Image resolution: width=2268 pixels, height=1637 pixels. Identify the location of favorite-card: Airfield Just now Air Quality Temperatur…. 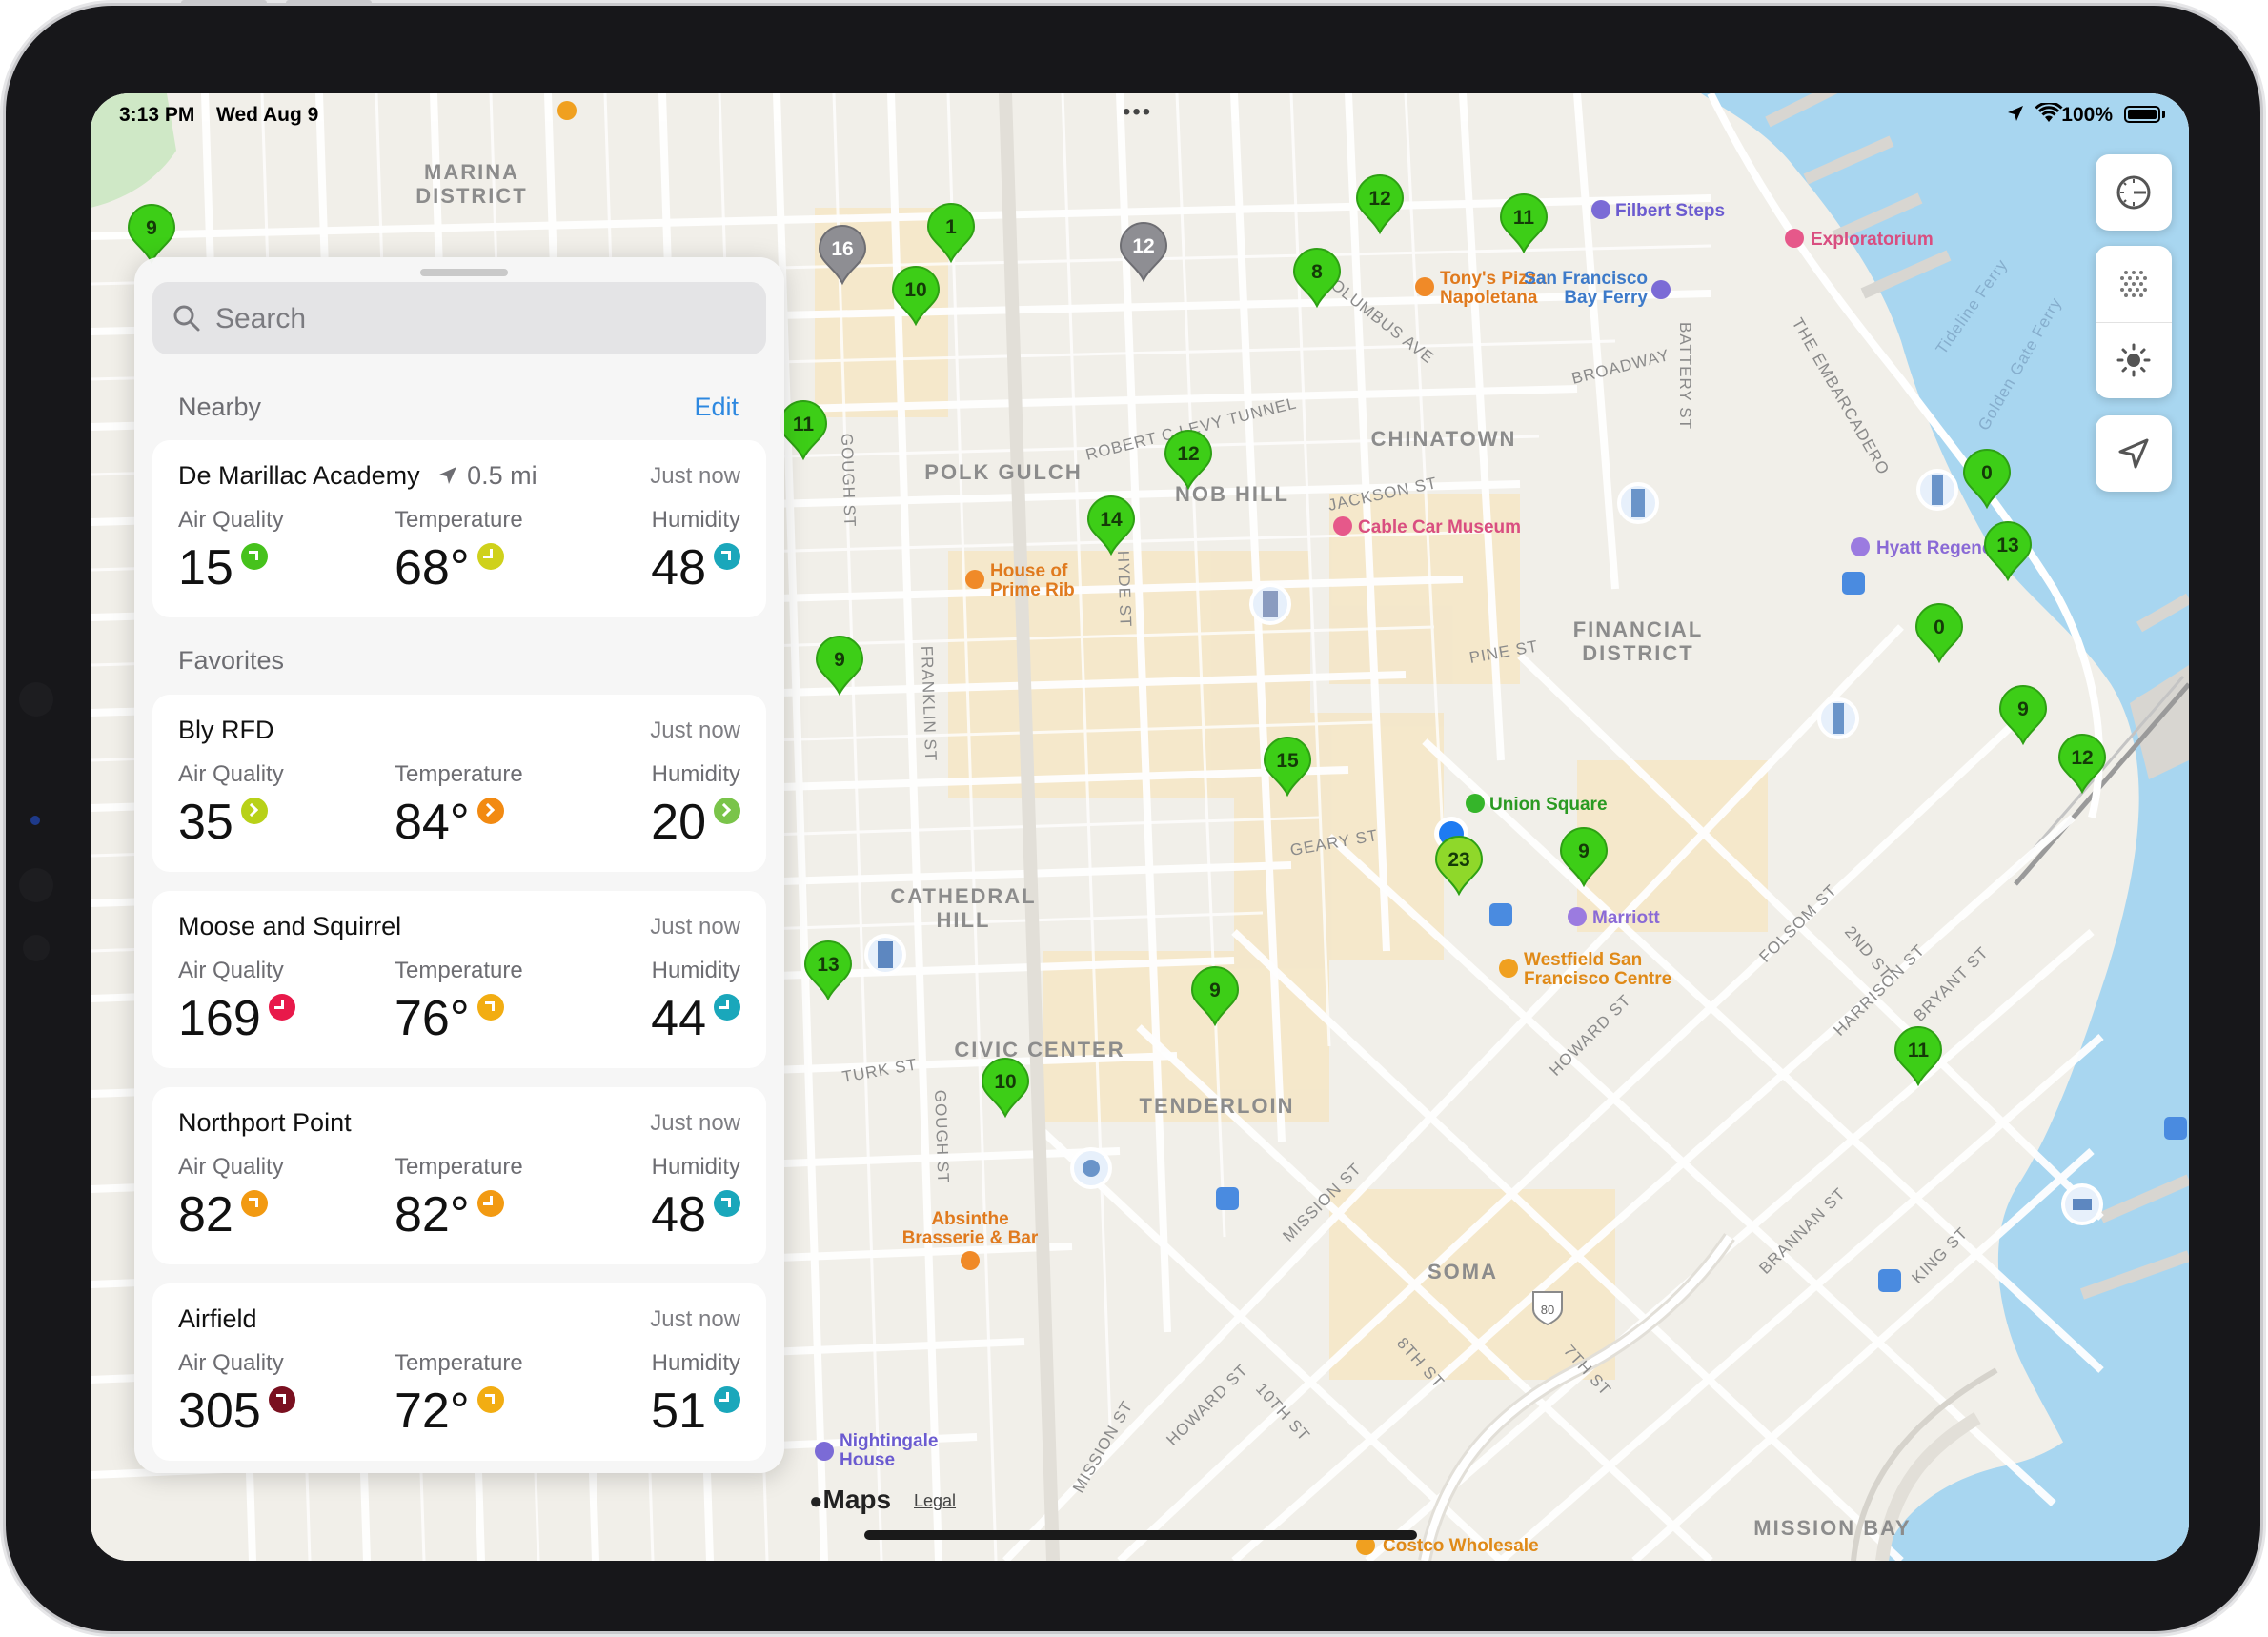
(459, 1372).